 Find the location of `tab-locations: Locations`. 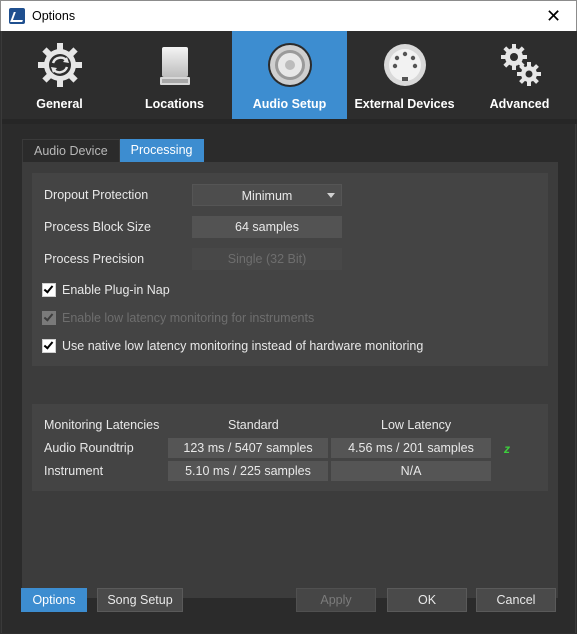

tab-locations: Locations is located at coordinates (174, 75).